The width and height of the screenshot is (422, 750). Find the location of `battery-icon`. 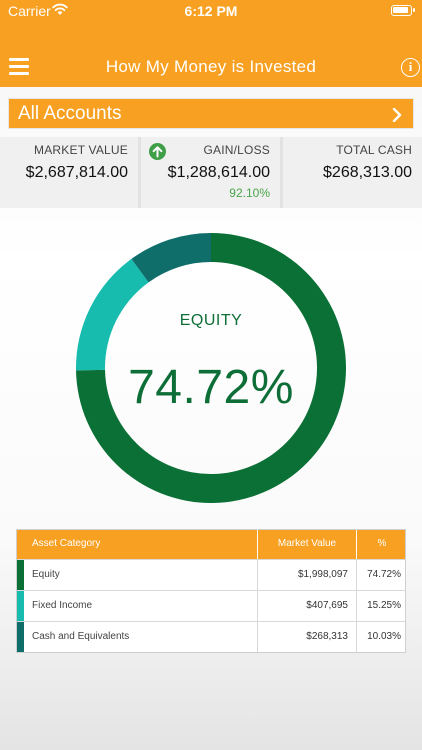

battery-icon is located at coordinates (403, 10).